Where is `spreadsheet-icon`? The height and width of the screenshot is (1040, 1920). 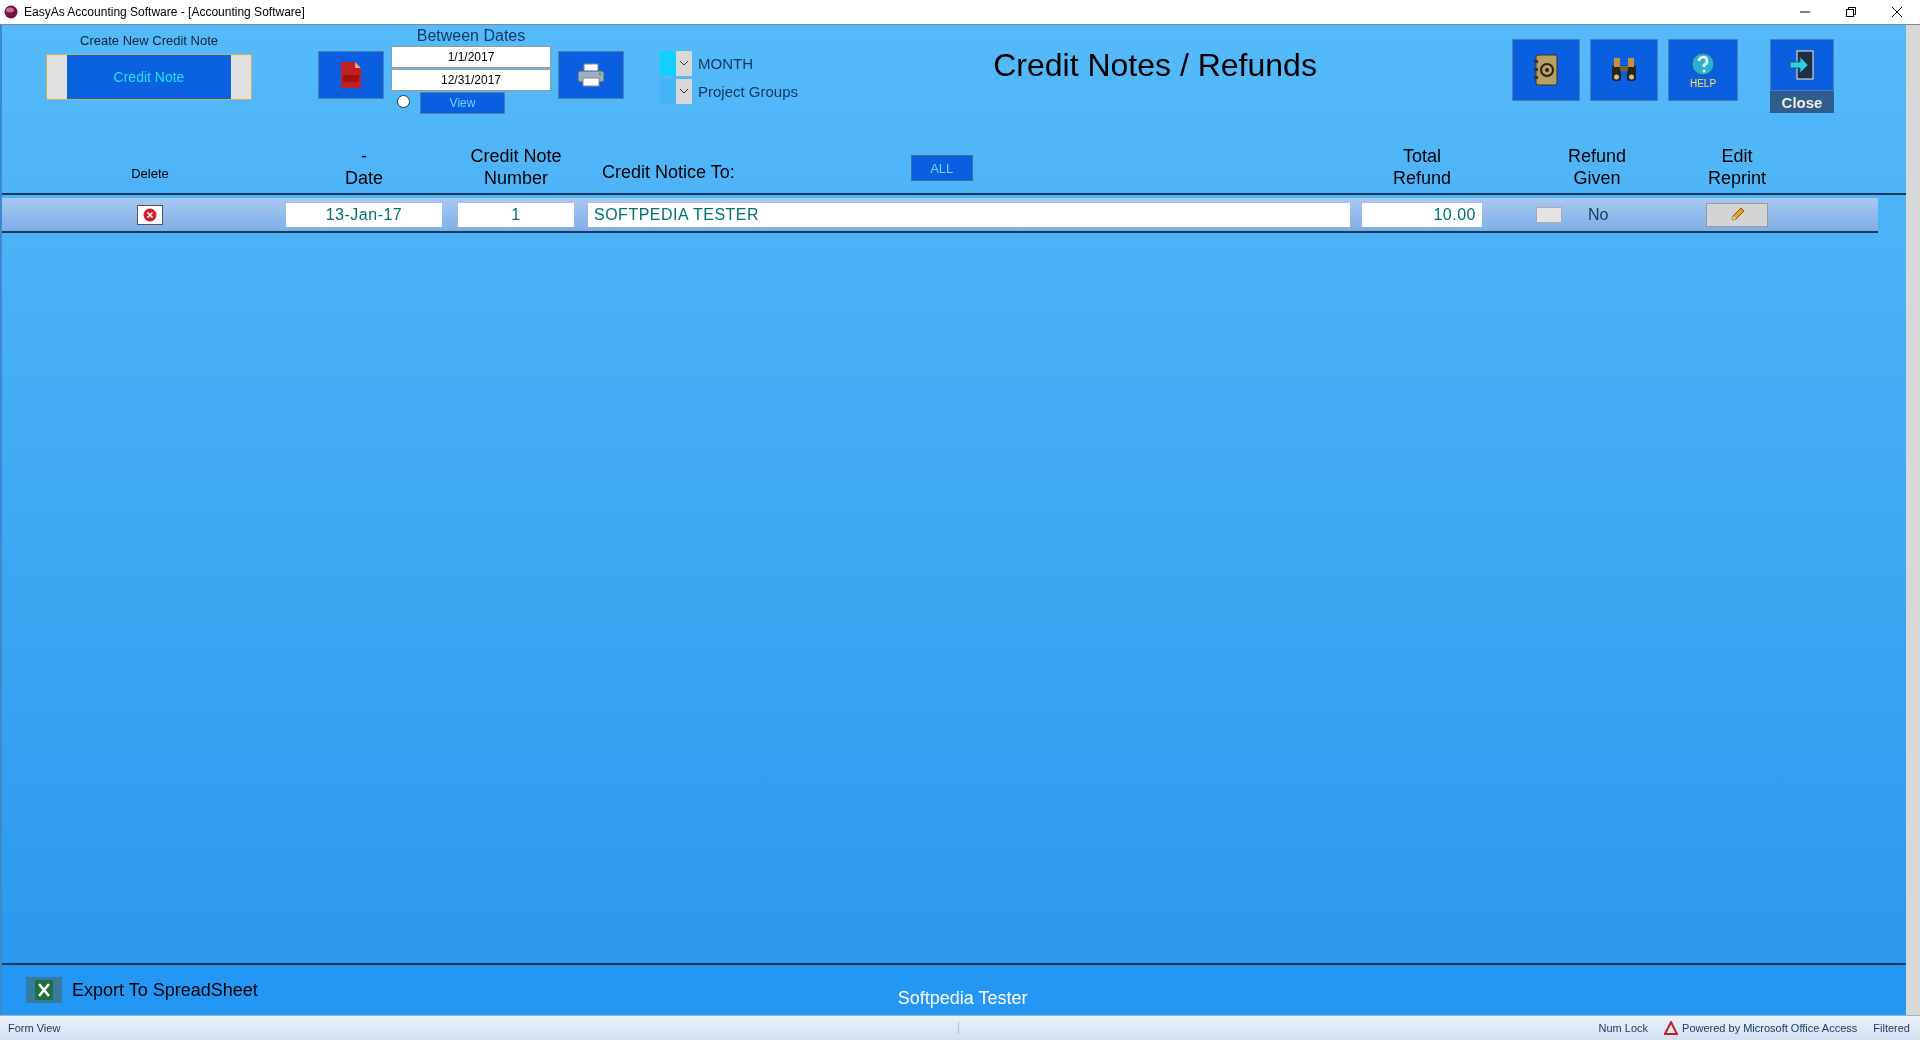
spreadsheet-icon is located at coordinates (44, 990).